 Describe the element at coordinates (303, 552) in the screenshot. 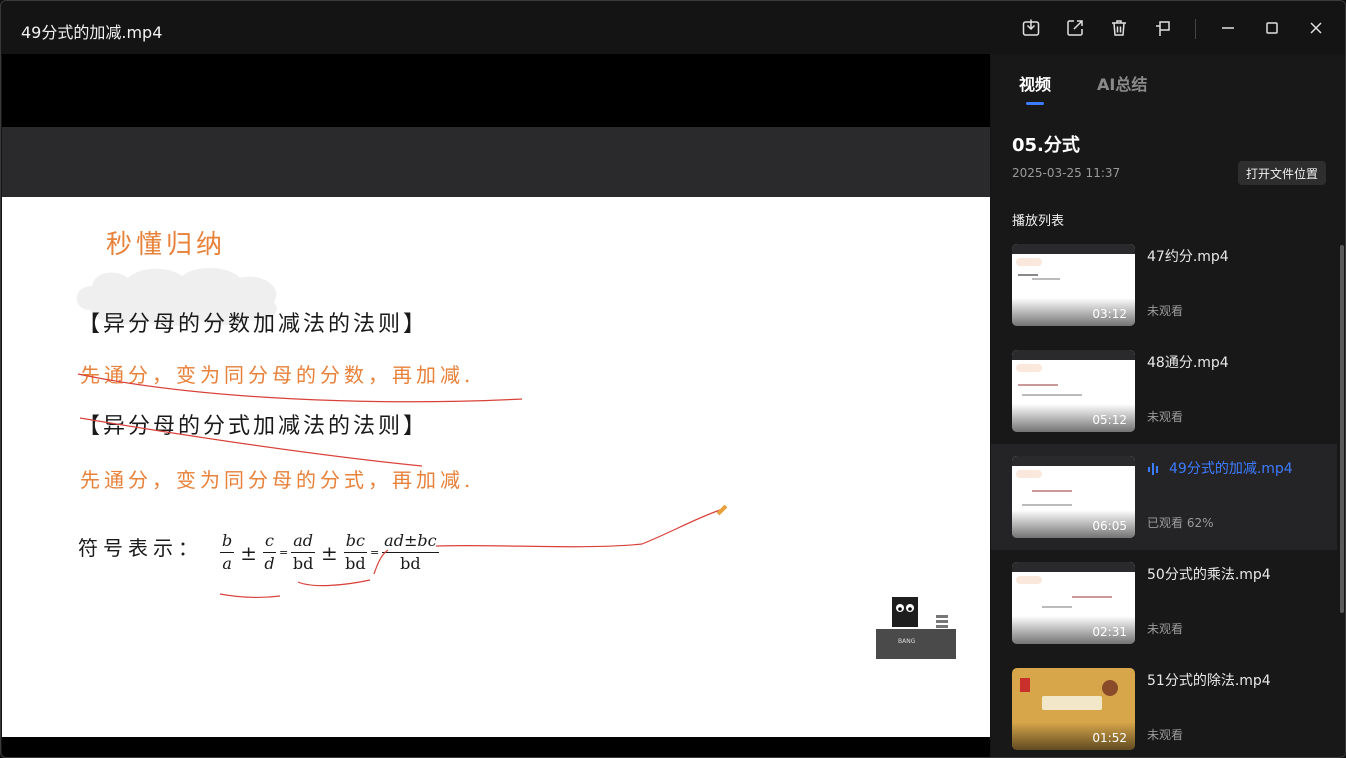

I see `fraction-ad-over-bd: ad bd` at that location.